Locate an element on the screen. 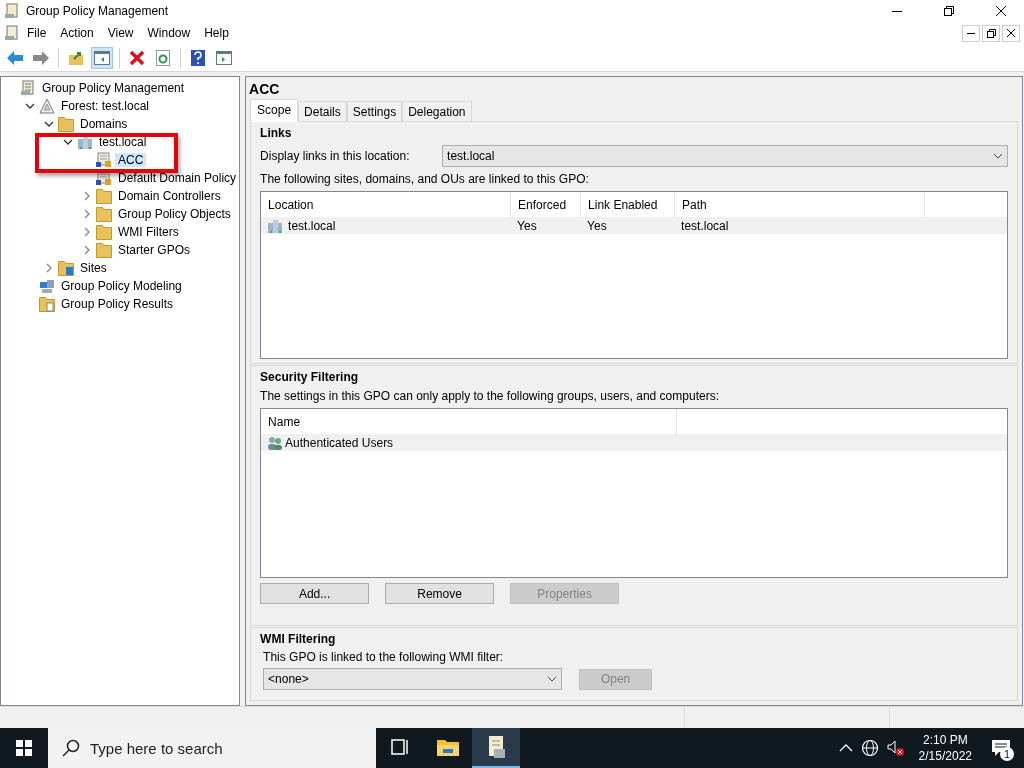 This screenshot has width=1024, height=768. console-tree-icon is located at coordinates (102, 57).